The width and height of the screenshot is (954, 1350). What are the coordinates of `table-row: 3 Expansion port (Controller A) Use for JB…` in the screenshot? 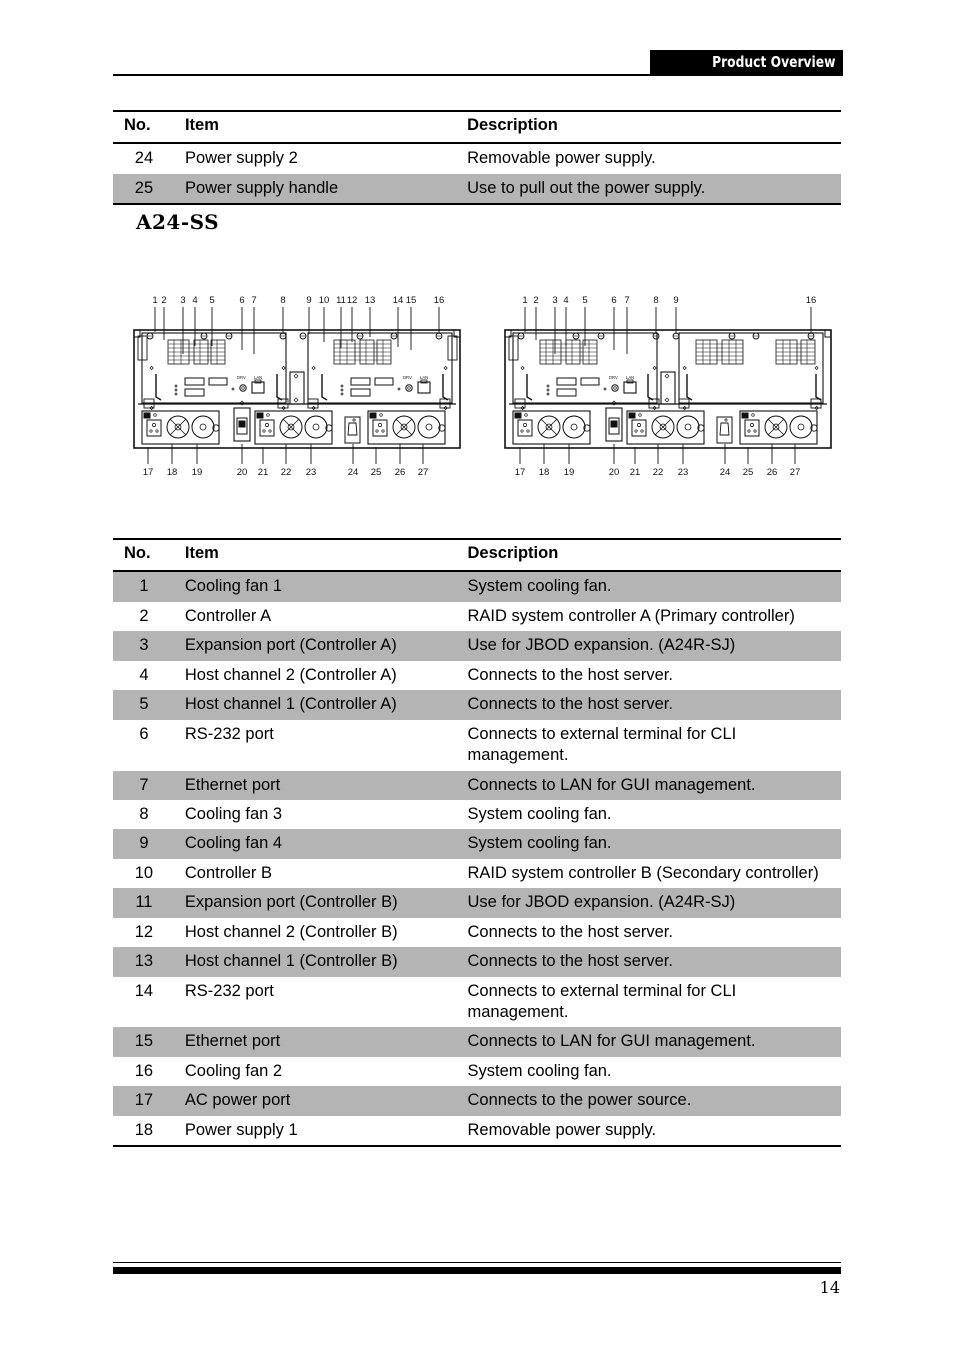 It's located at (477, 646).